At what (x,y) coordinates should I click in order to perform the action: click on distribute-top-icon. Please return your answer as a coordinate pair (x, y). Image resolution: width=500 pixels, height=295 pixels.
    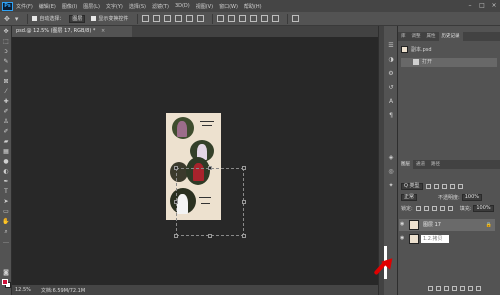
    Looking at the image, I should click on (221, 18).